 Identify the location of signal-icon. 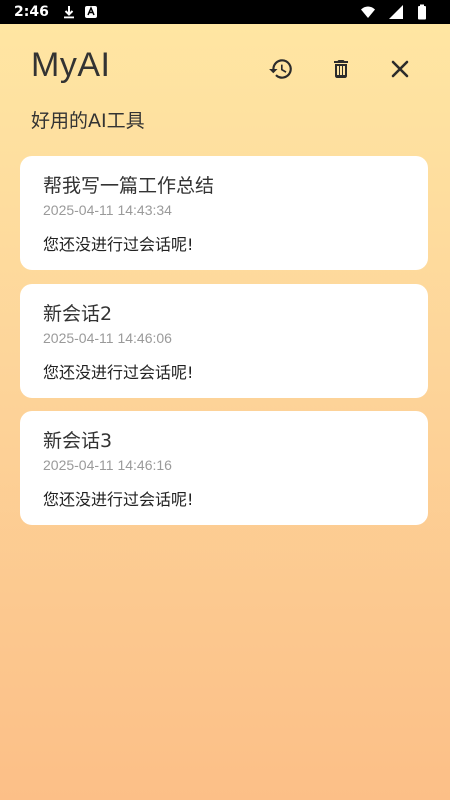
(396, 12).